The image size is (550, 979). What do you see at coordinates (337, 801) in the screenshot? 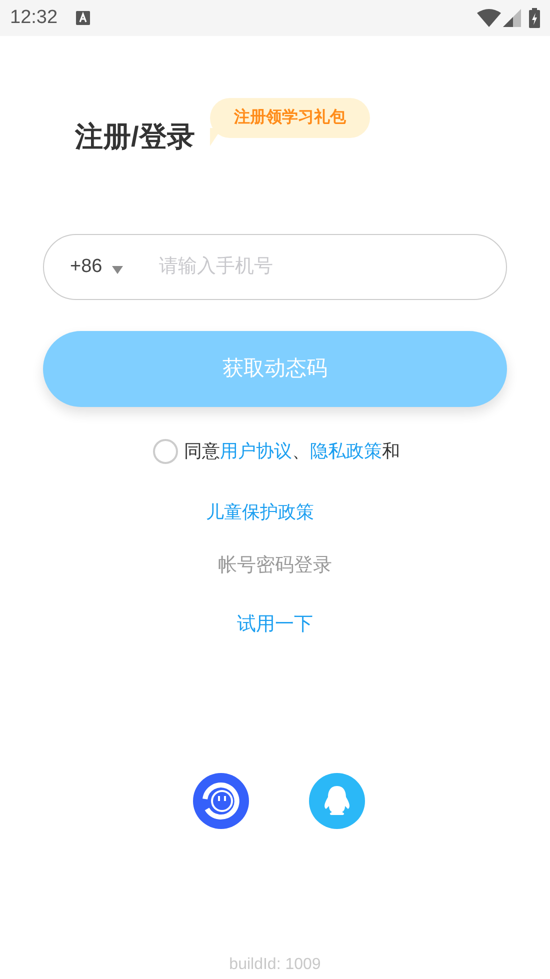
I see `penguin-login-icon` at bounding box center [337, 801].